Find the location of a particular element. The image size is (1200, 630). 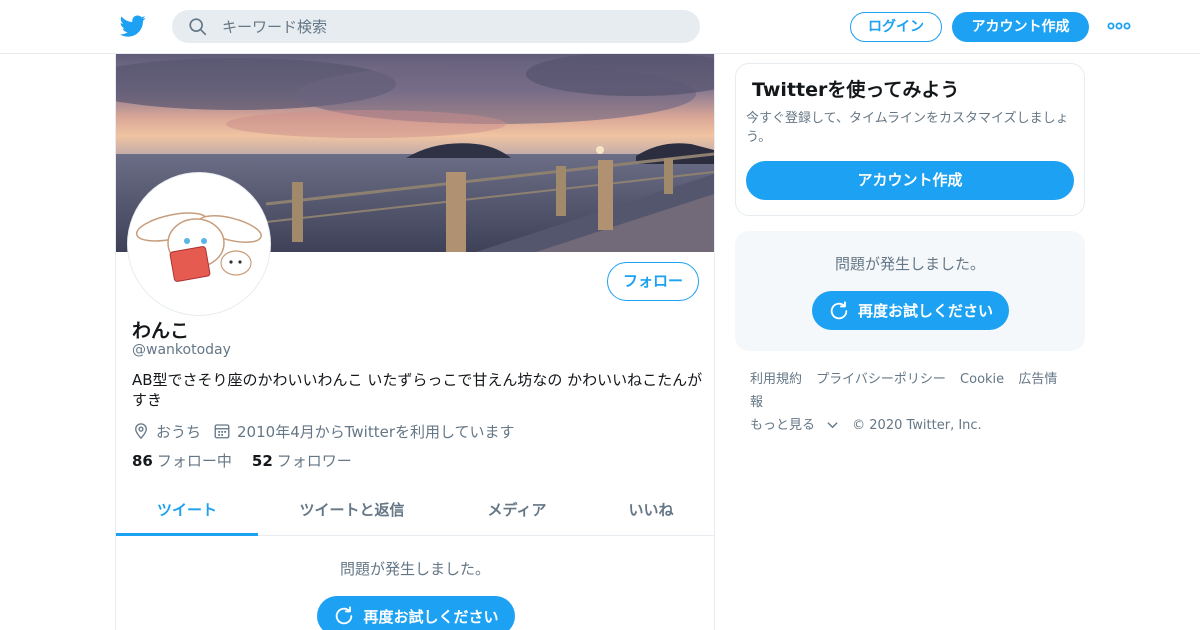

following-stat: 86 フォロー中 is located at coordinates (182, 460).